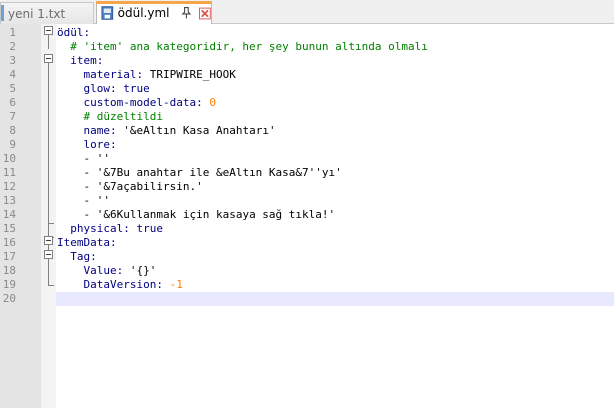  Describe the element at coordinates (307, 285) in the screenshot. I see `code-line: 19 DataVersion: -1` at that location.